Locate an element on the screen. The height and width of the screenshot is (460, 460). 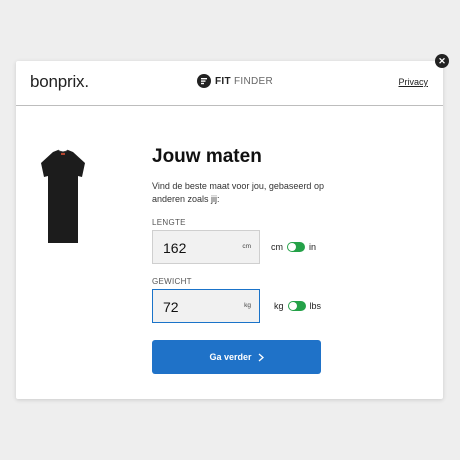
height-value: 162 is located at coordinates (175, 248).